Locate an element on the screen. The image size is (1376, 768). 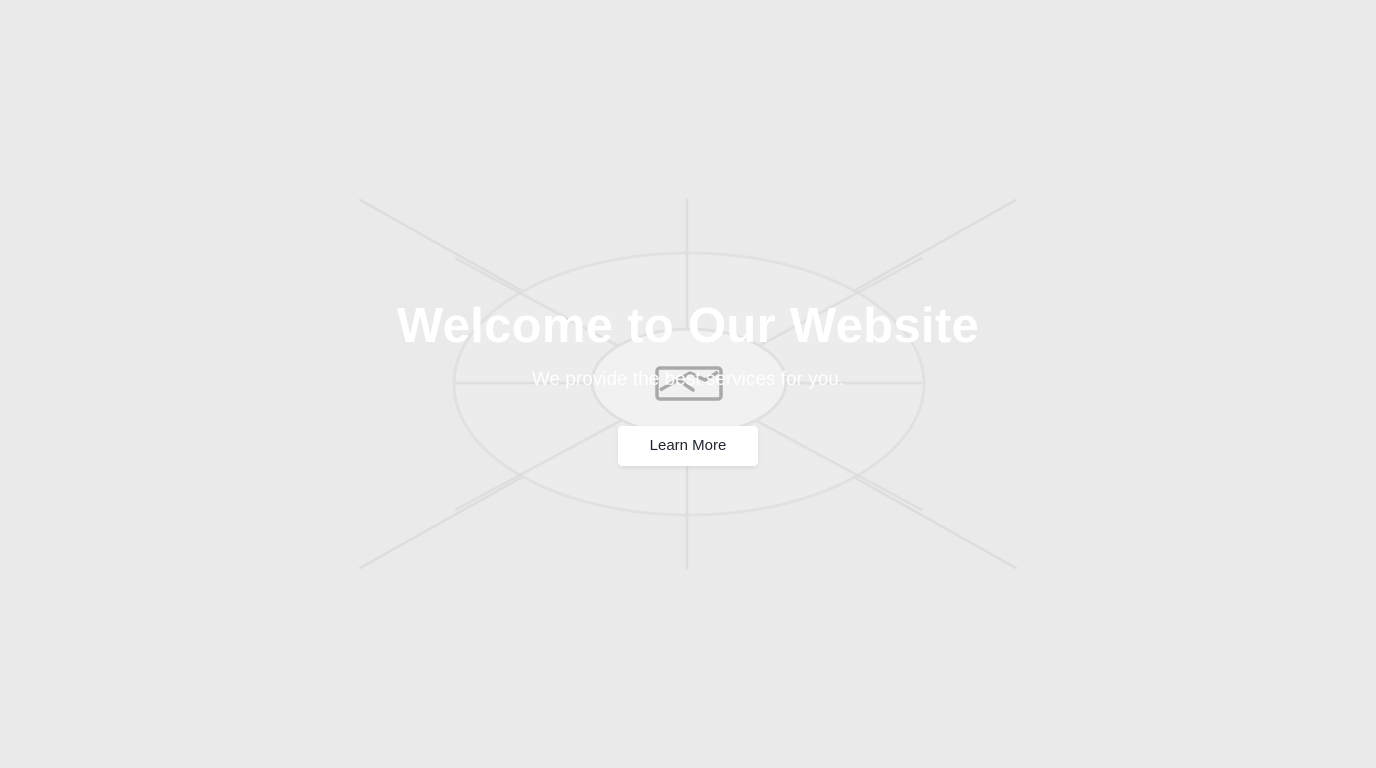
hero-title: Welcome to Our Website is located at coordinates (687, 326).